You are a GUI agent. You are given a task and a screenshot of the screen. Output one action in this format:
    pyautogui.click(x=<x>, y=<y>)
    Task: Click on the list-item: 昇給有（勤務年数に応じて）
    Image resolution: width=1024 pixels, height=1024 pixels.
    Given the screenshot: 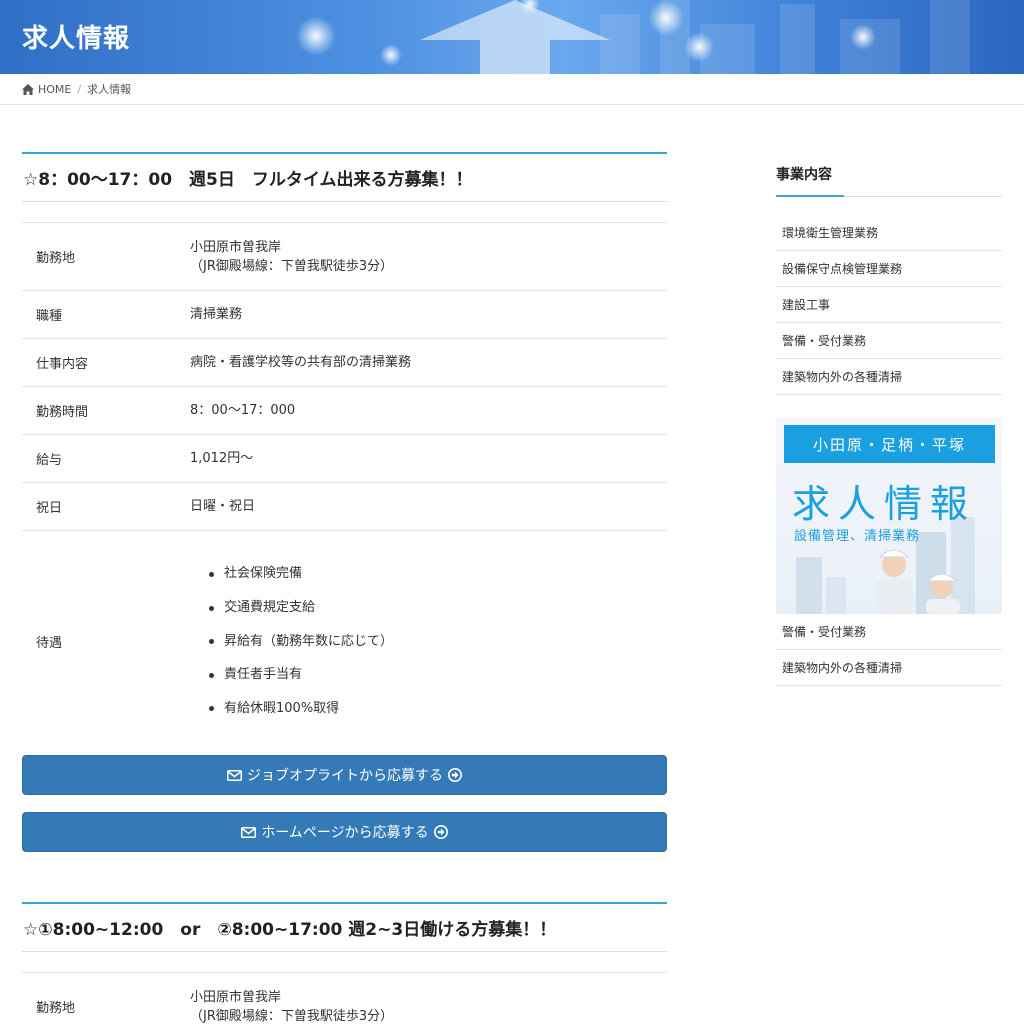 What is the action you would take?
    pyautogui.click(x=428, y=641)
    